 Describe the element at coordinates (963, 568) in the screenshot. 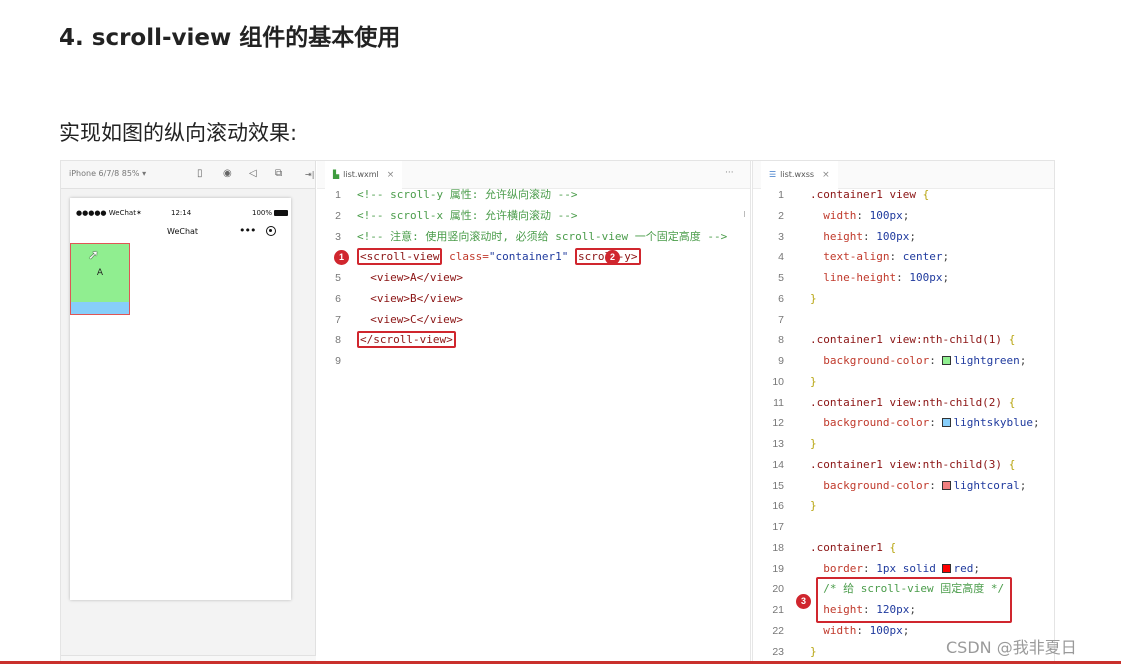

I see `value: red` at that location.